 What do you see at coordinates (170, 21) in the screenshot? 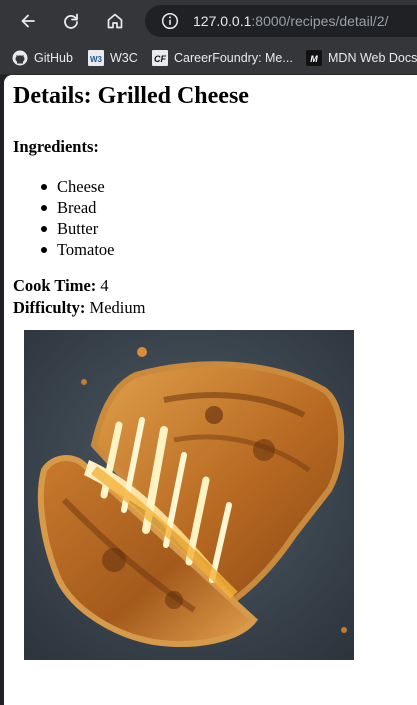
I see `info-icon` at bounding box center [170, 21].